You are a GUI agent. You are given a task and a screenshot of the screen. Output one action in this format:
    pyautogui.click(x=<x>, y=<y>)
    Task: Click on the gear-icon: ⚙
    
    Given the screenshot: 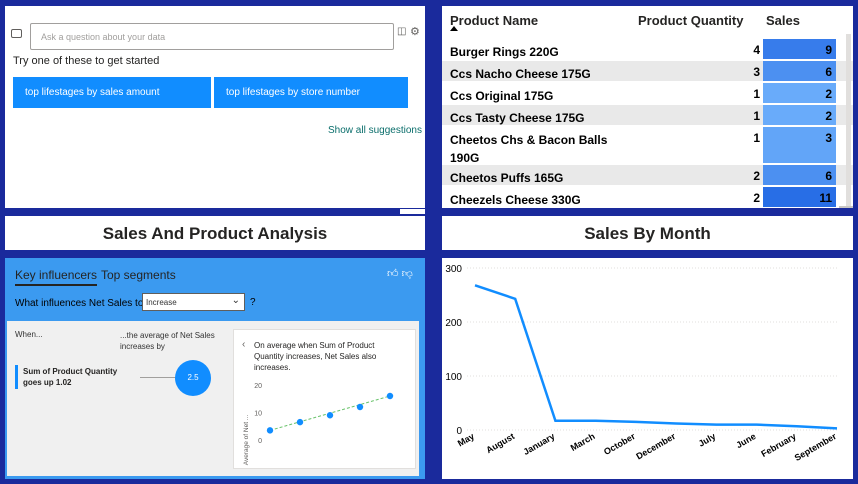 What is the action you would take?
    pyautogui.click(x=415, y=31)
    